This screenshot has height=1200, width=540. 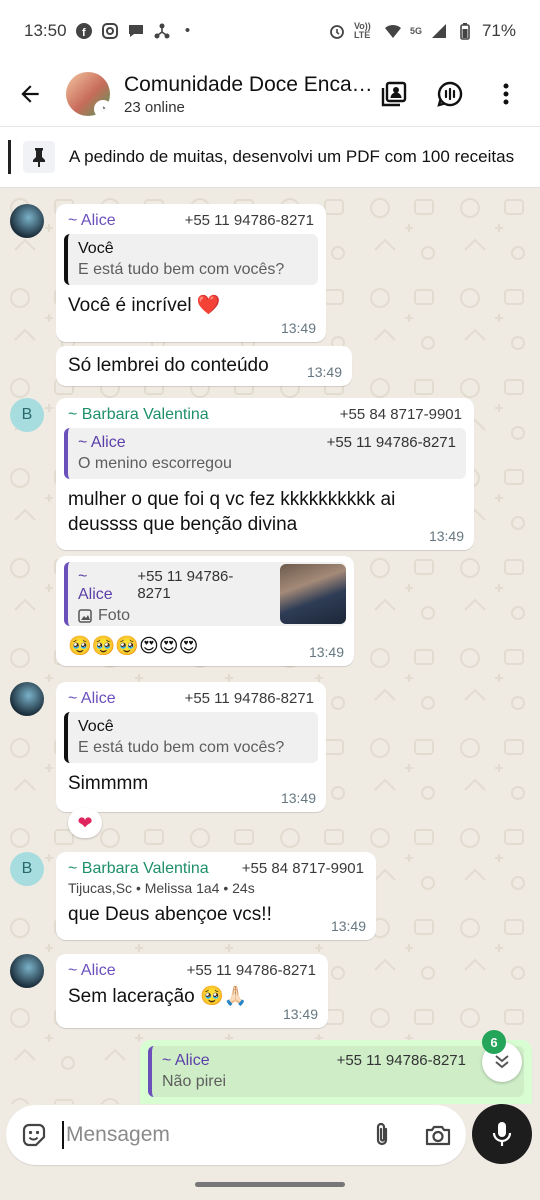 I want to click on message-text: Sem laceração 🥹🙏🏻, so click(x=158, y=996).